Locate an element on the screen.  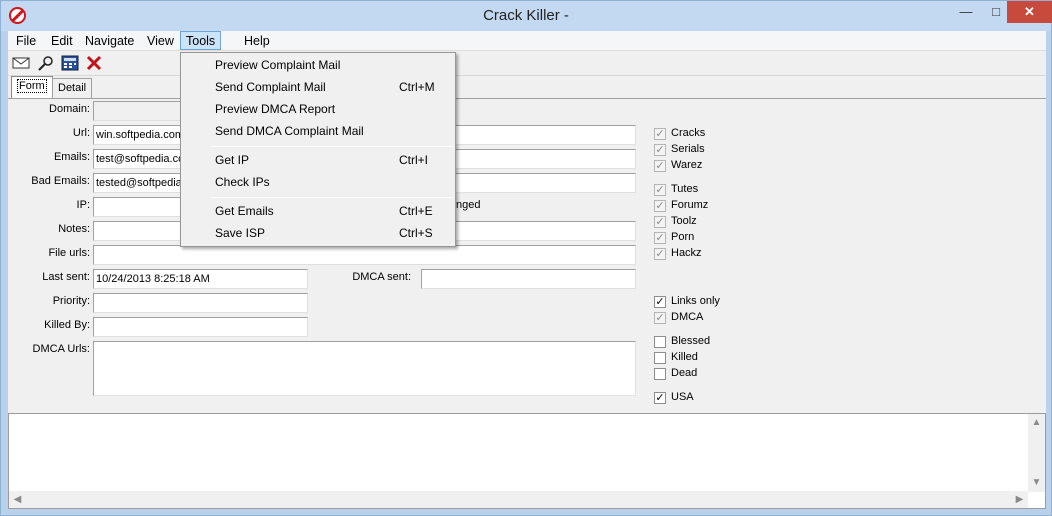
menu-bar: File Edit Navigate View Tools Help is located at coordinates (527, 41).